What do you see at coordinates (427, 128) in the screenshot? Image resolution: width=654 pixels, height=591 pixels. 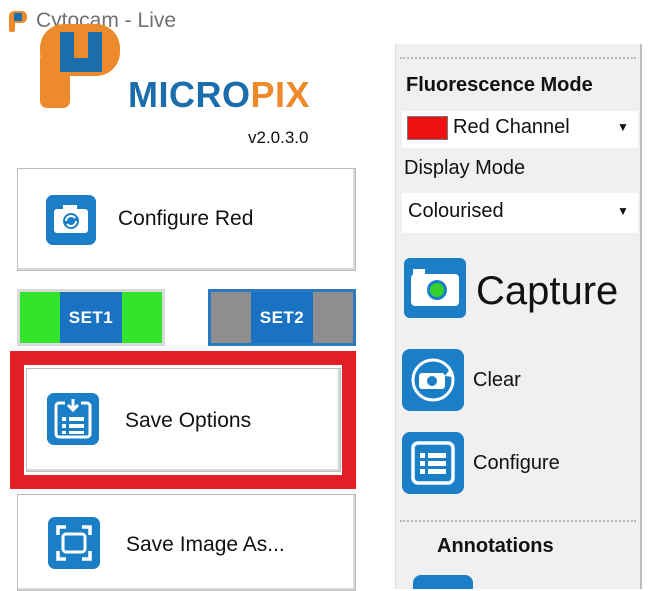 I see `red-channel-swatch` at bounding box center [427, 128].